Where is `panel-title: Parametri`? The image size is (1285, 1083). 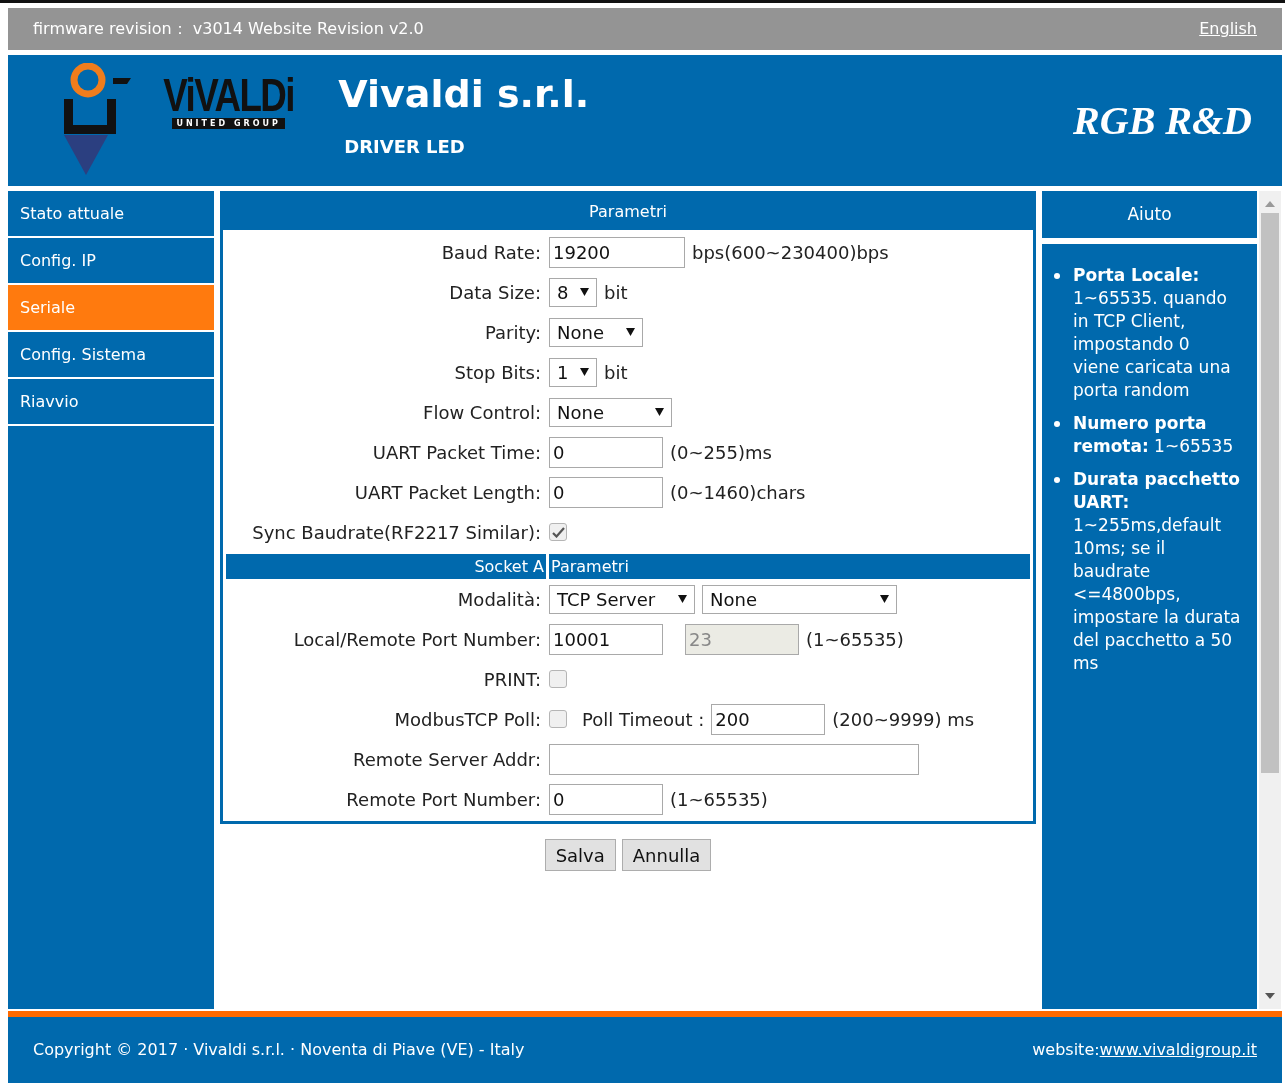 panel-title: Parametri is located at coordinates (628, 212).